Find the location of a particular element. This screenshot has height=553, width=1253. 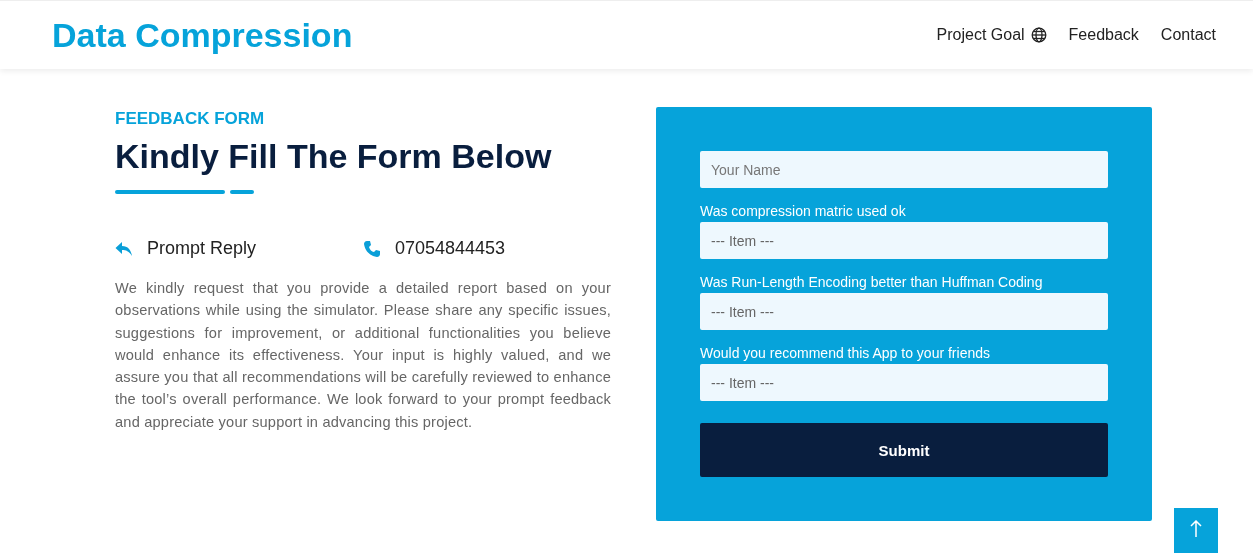

name-field: Your Name is located at coordinates (904, 169).